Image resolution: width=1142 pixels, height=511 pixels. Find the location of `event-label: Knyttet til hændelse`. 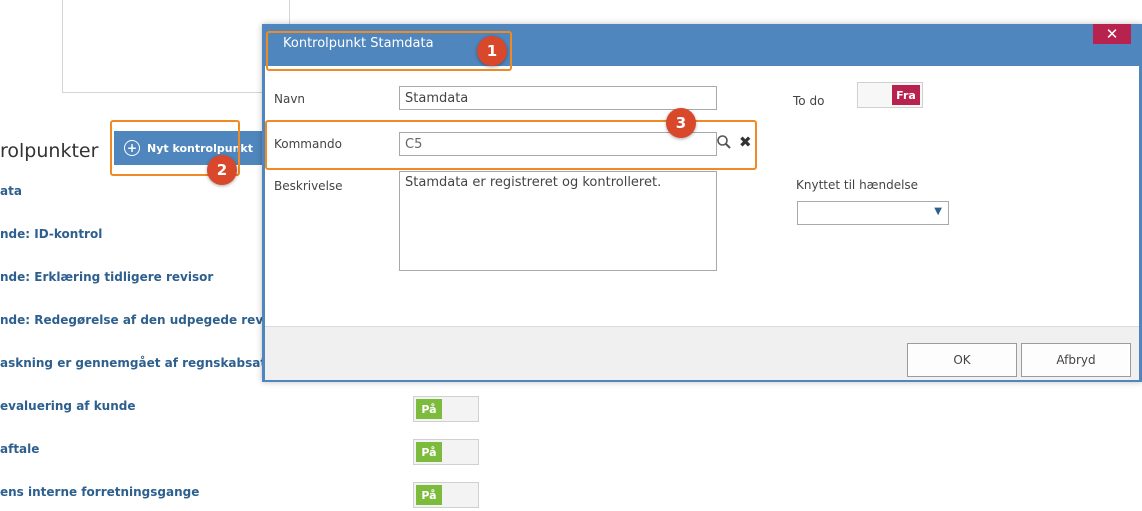

event-label: Knyttet til hændelse is located at coordinates (857, 185).